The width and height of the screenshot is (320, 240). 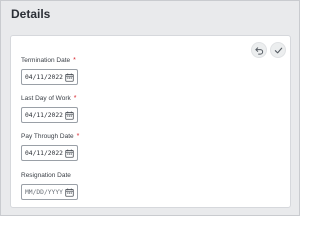 I want to click on field-label: Last Day of Work *, so click(x=49, y=98).